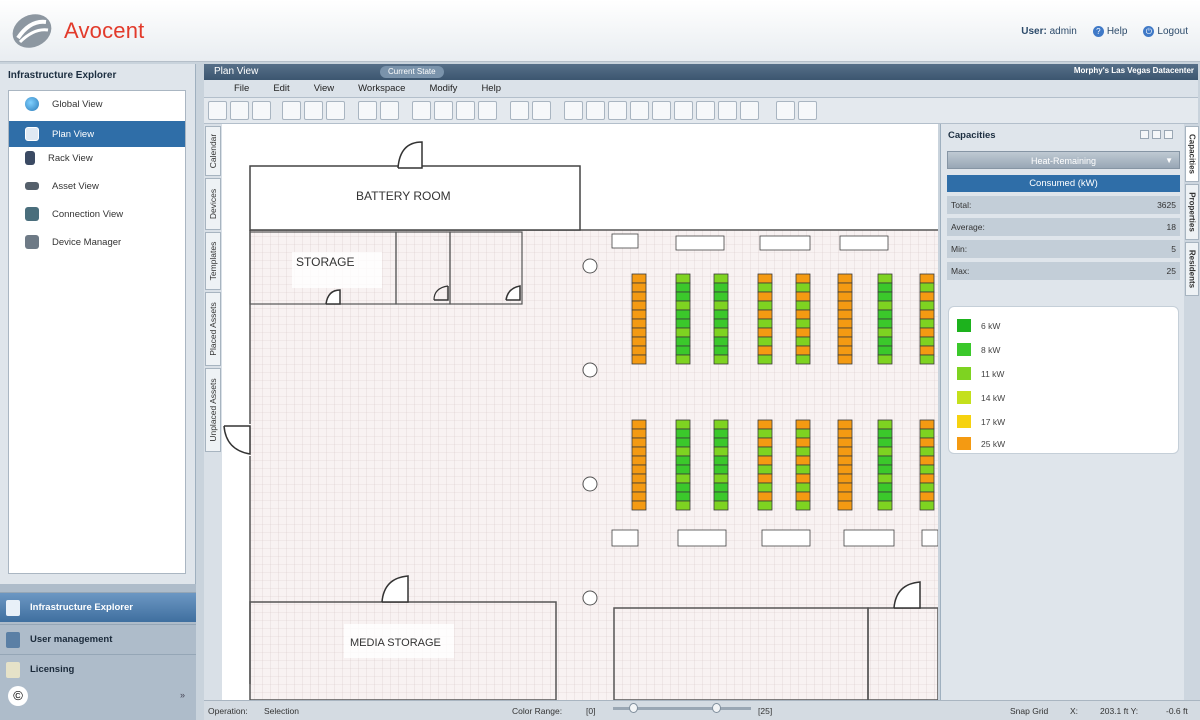 This screenshot has height=720, width=1200. I want to click on menu-workspace: Workspace, so click(381, 88).